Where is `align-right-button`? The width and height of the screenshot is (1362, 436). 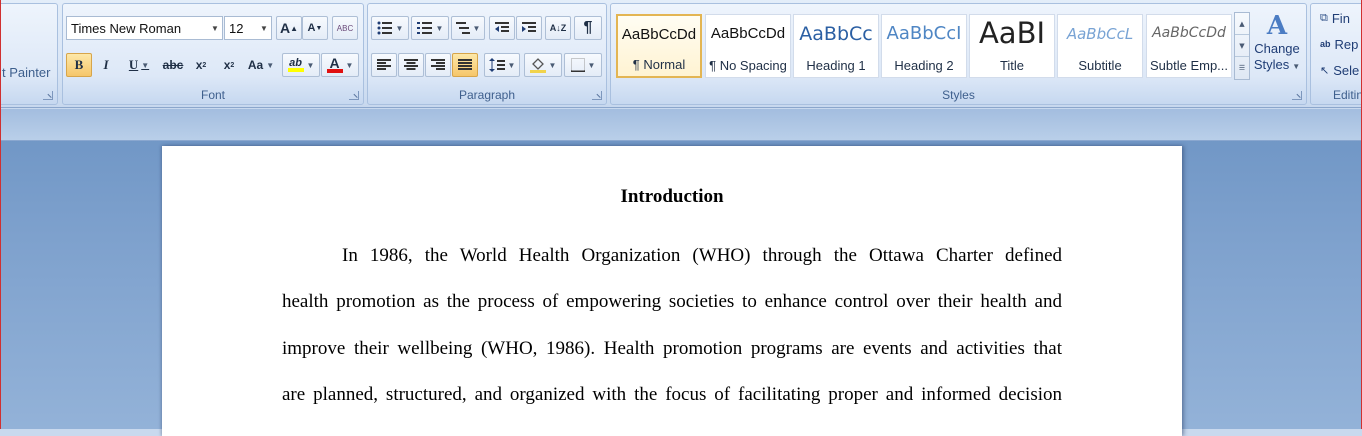
align-right-button is located at coordinates (438, 65).